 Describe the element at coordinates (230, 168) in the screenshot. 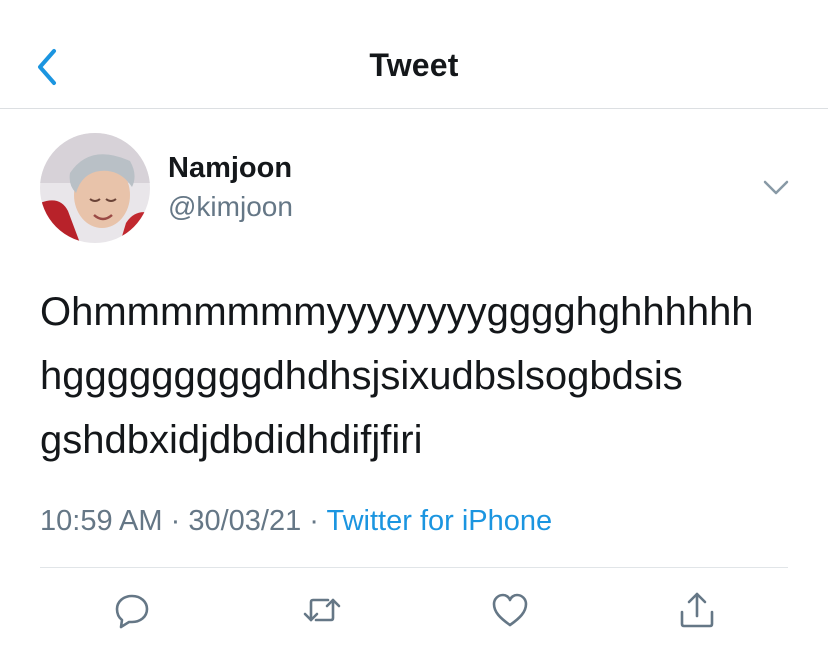

I see `author-name: Namjoon` at that location.